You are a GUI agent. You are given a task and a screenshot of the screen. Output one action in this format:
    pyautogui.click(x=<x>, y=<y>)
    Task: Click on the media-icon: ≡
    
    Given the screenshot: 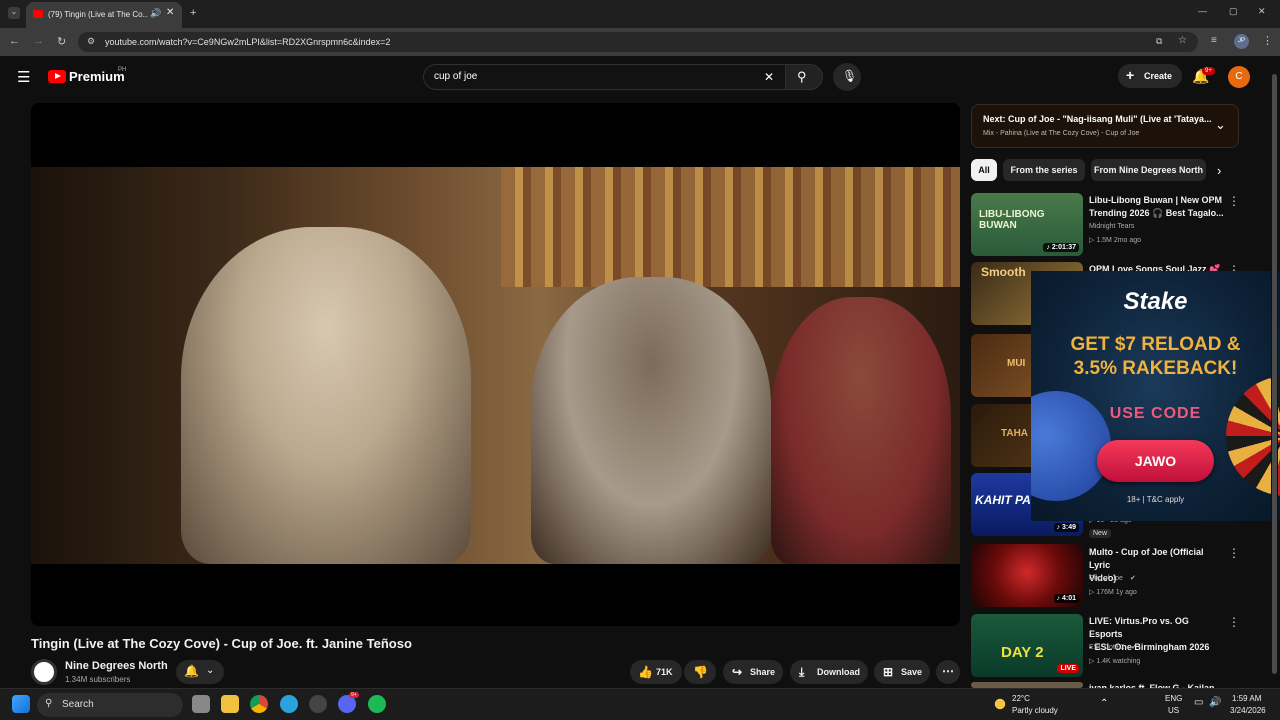 What is the action you would take?
    pyautogui.click(x=1214, y=40)
    